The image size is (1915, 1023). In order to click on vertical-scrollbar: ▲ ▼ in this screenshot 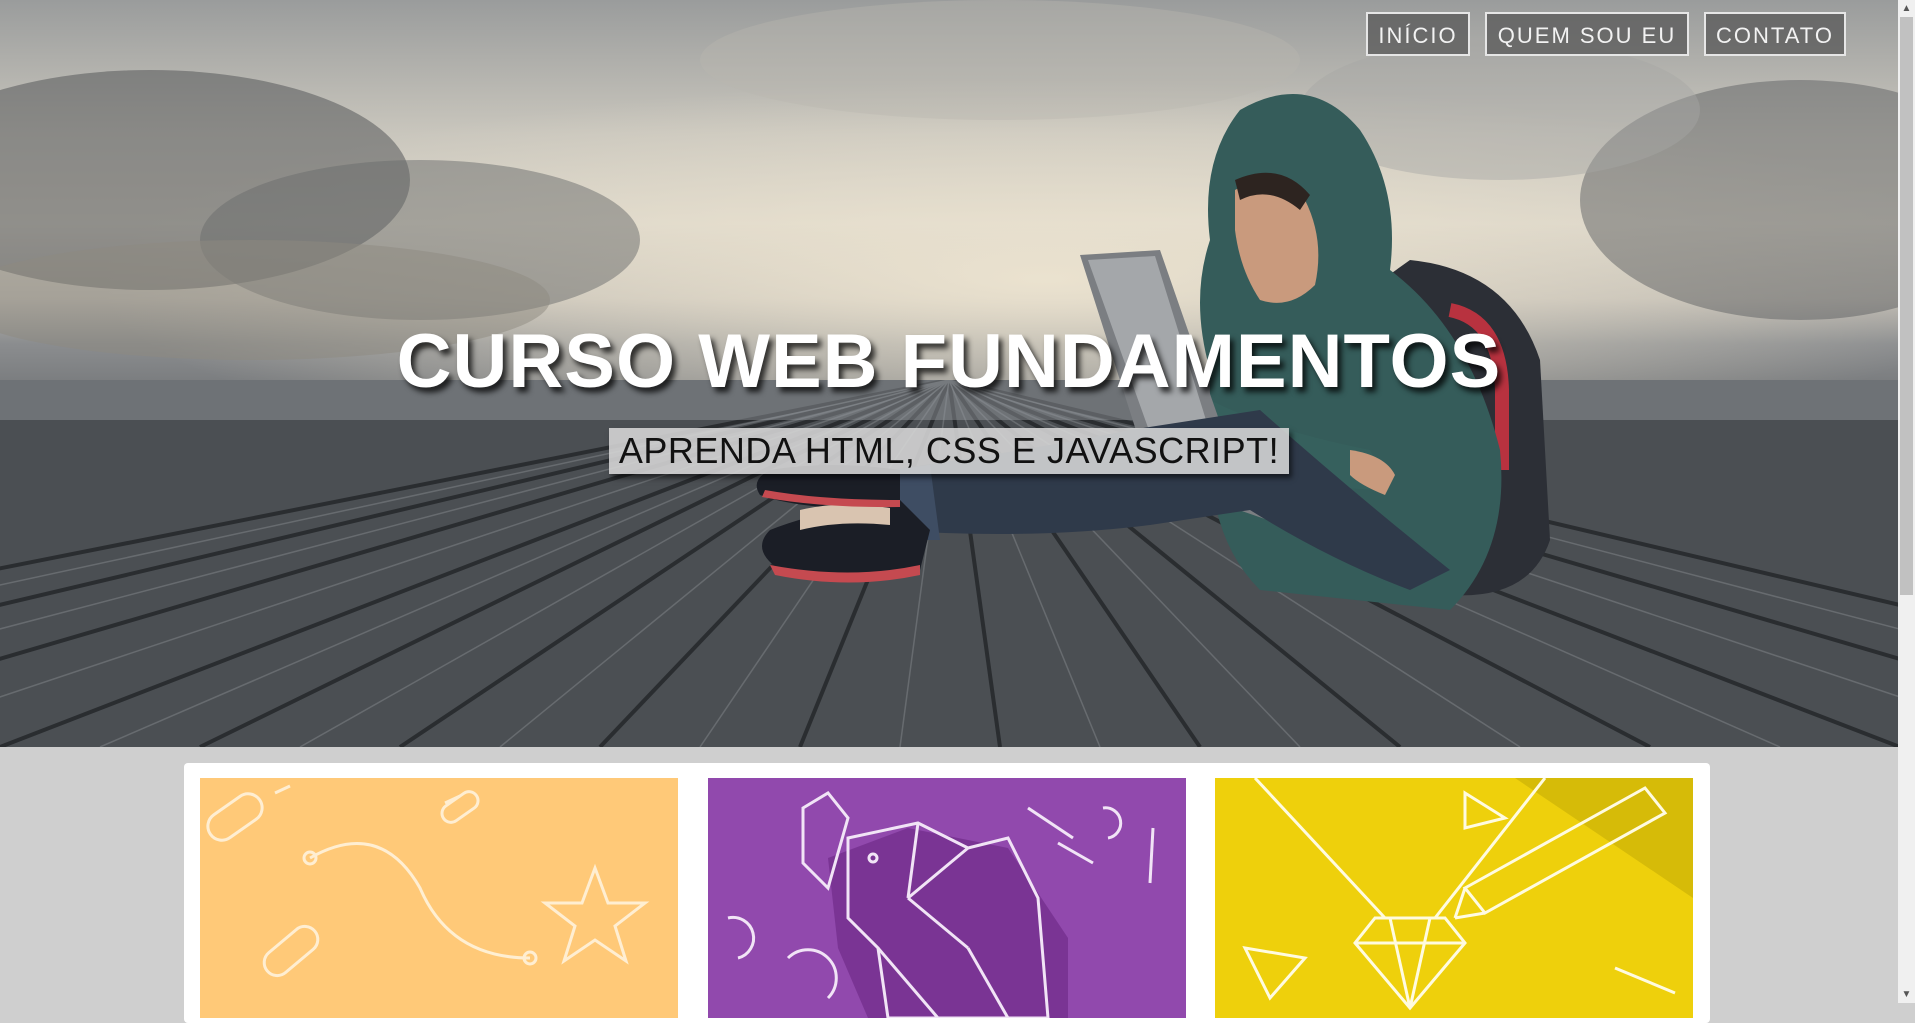, I will do `click(1906, 501)`.